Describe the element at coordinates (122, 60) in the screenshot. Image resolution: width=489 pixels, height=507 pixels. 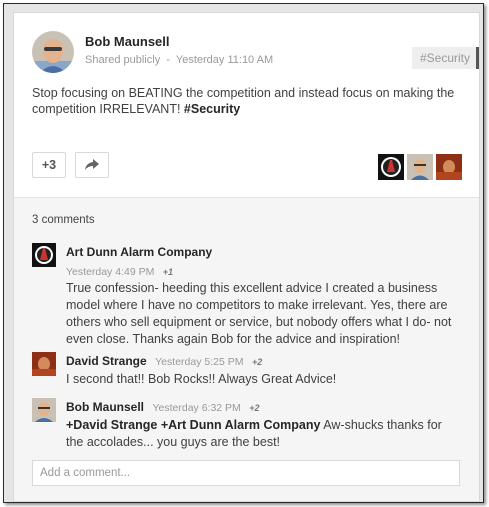
I see `visibility-label: Shared publicly` at that location.